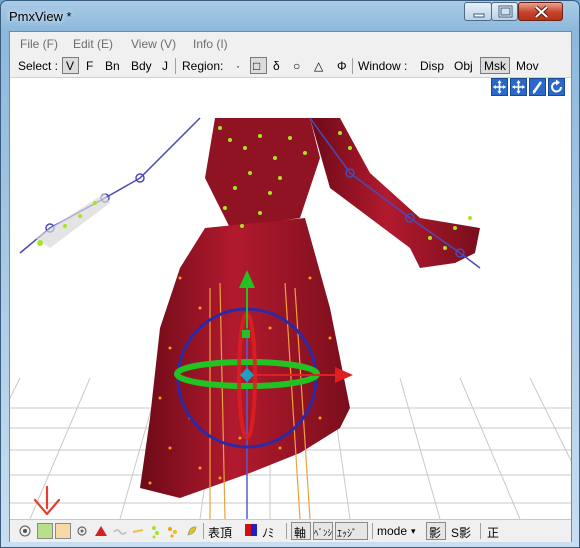  I want to click on region-point-button: ·, so click(238, 66).